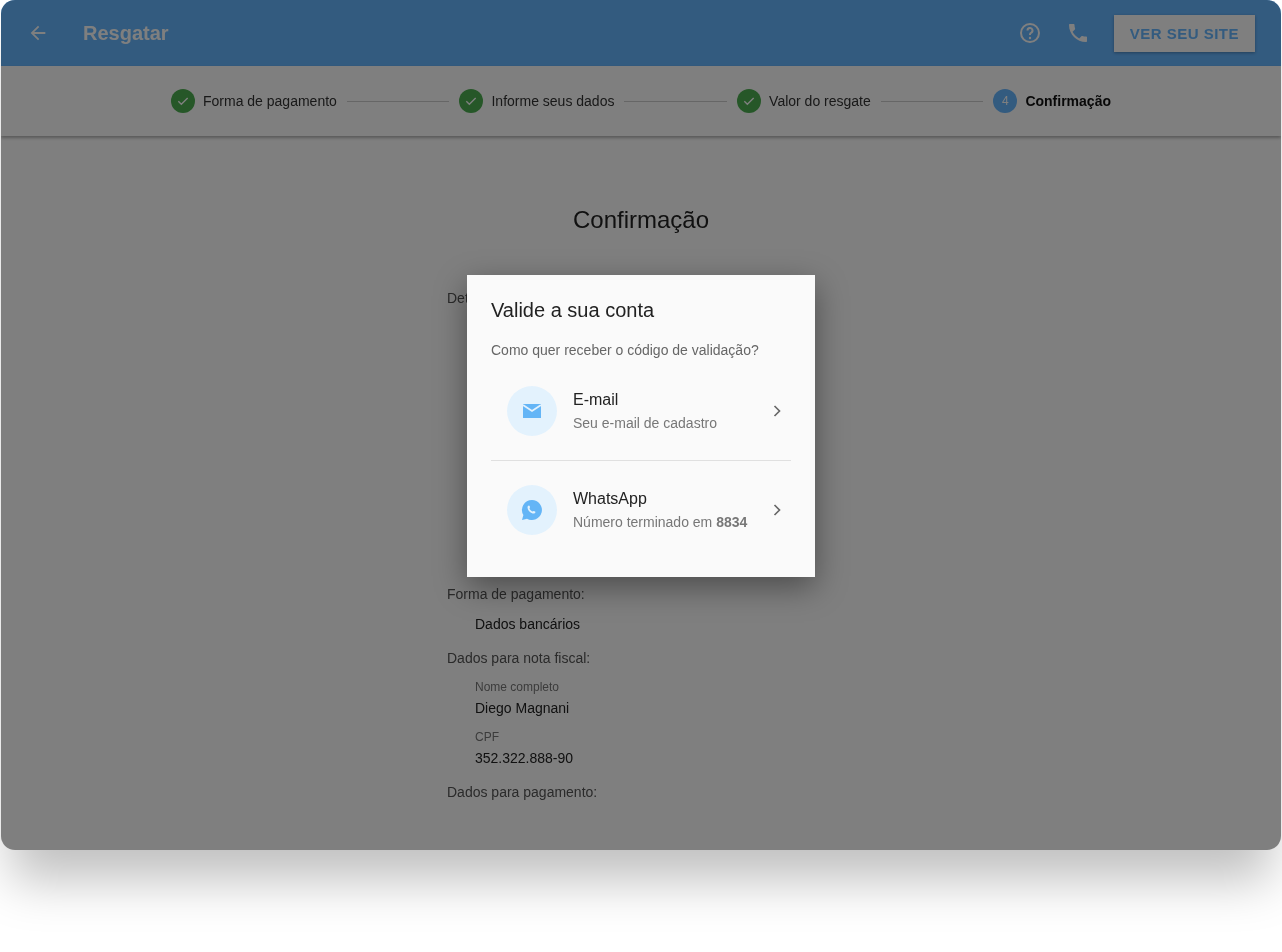 The height and width of the screenshot is (952, 1282). What do you see at coordinates (610, 499) in the screenshot?
I see `option-title: WhatsApp` at bounding box center [610, 499].